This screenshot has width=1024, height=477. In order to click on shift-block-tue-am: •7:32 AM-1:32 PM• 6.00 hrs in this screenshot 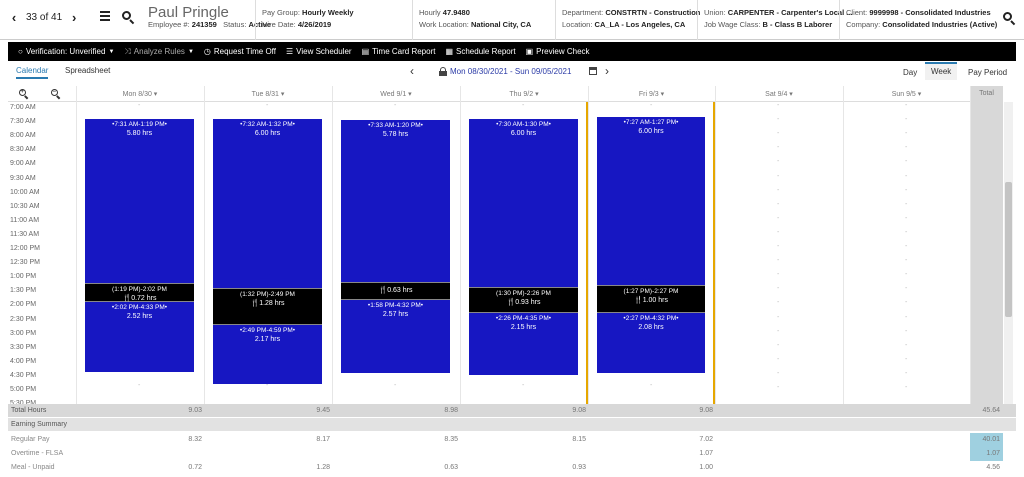, I will do `click(267, 203)`.